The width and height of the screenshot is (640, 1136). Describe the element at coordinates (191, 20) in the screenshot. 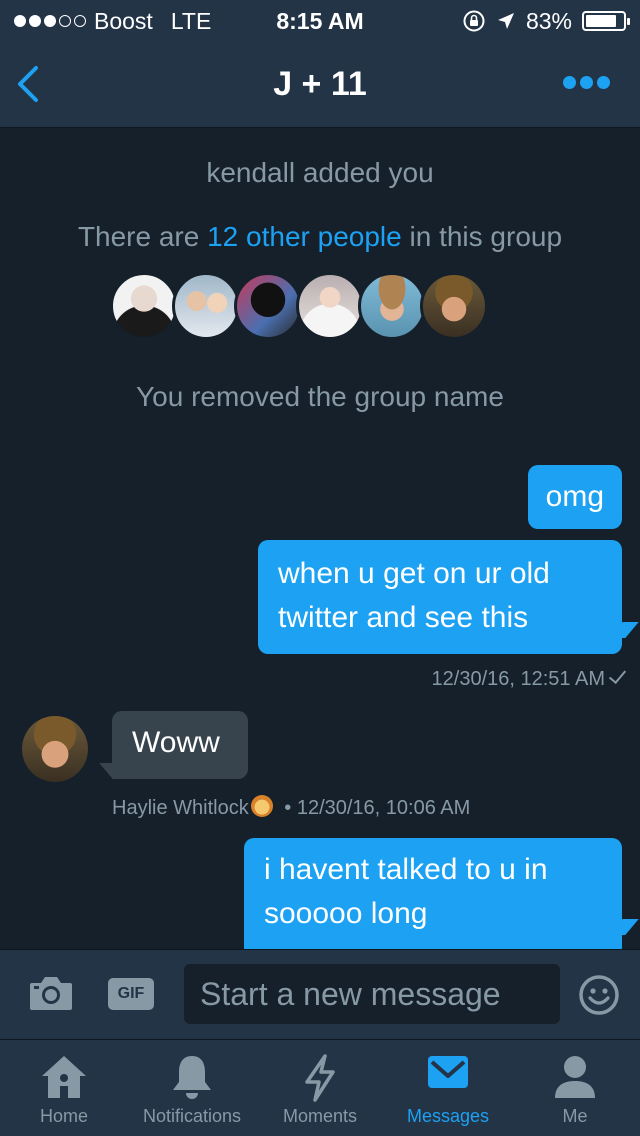

I see `network-type: LTE` at that location.